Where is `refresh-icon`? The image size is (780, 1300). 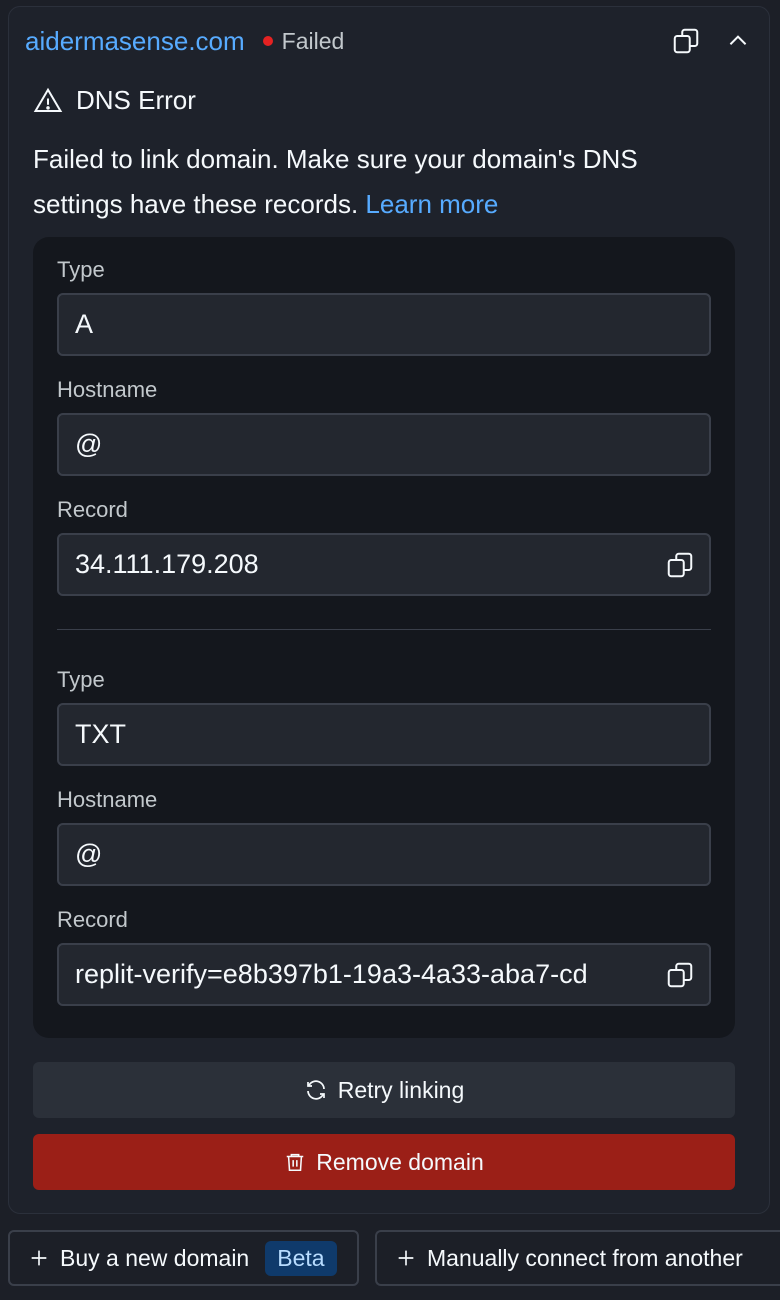
refresh-icon is located at coordinates (315, 1090).